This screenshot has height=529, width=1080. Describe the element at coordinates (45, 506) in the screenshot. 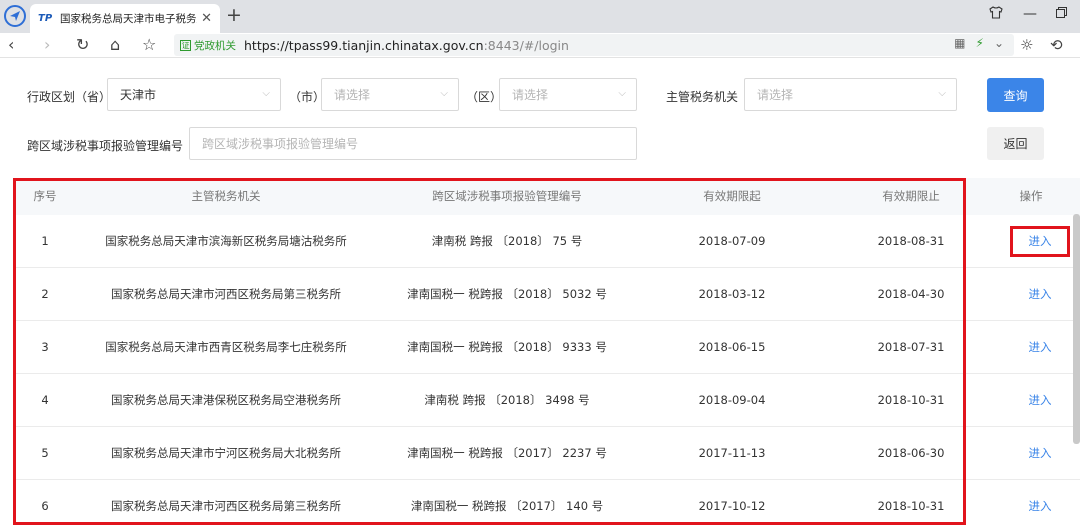

I see `cell-no: 6` at that location.